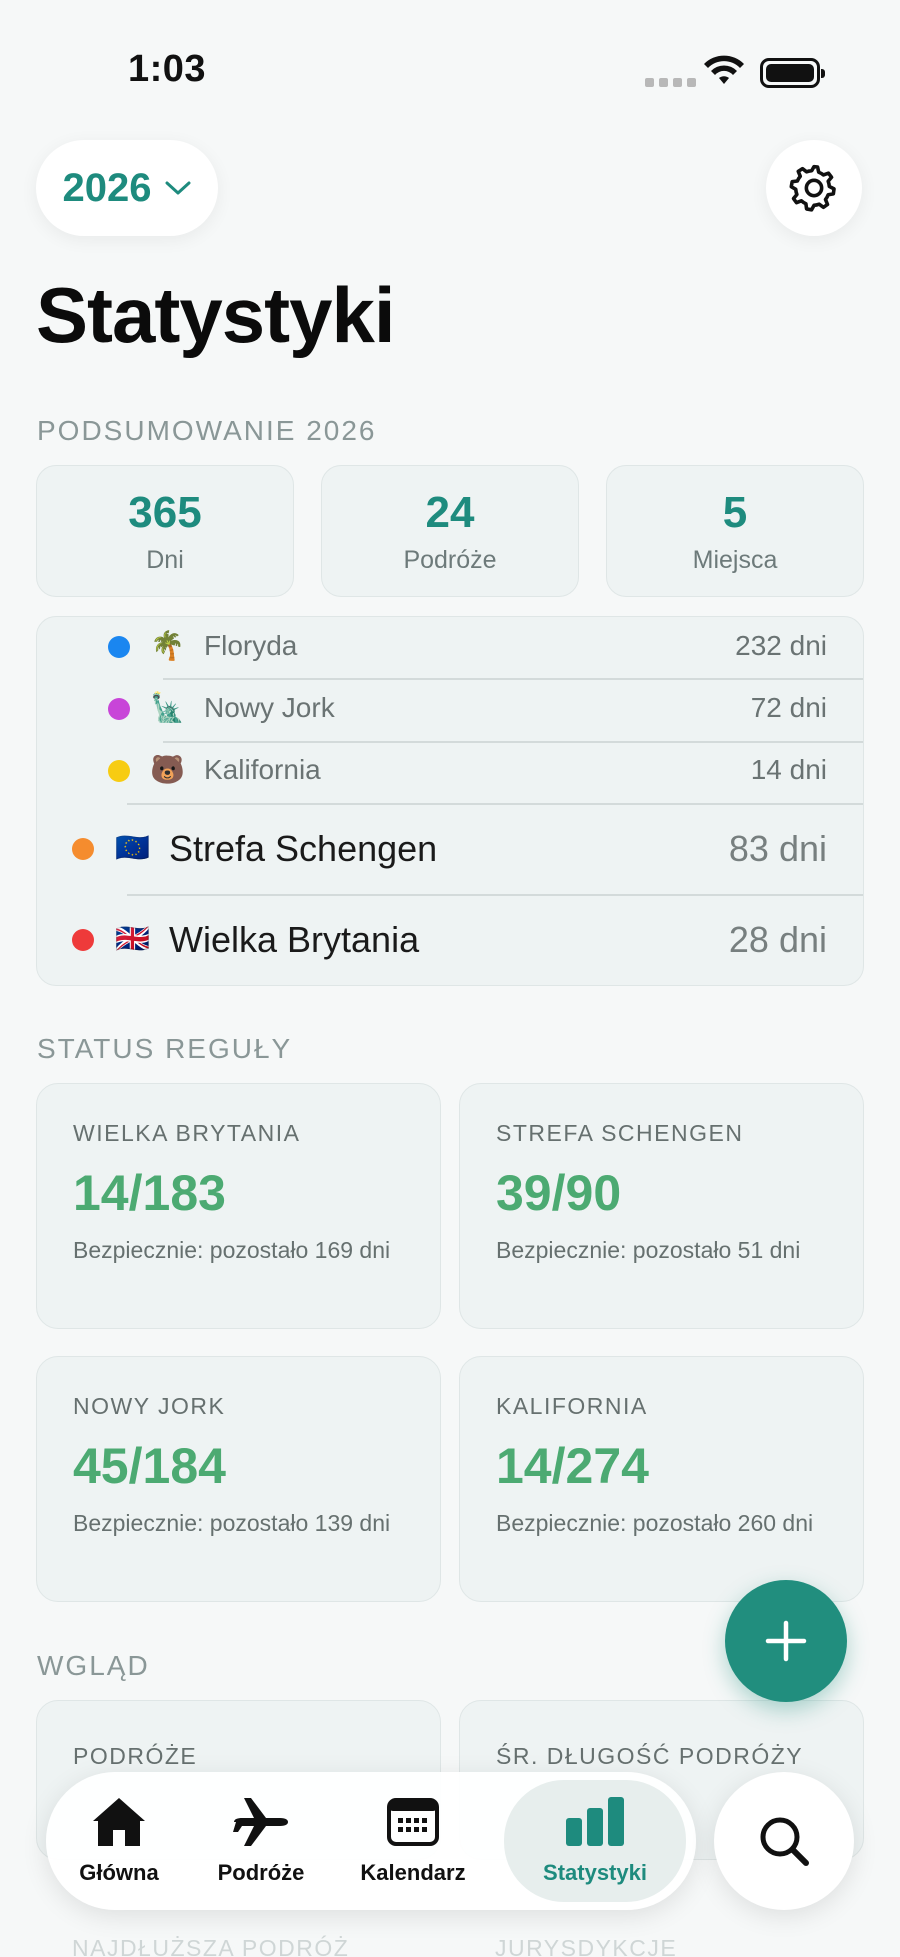  I want to click on rule-value: 45/184, so click(149, 1466).